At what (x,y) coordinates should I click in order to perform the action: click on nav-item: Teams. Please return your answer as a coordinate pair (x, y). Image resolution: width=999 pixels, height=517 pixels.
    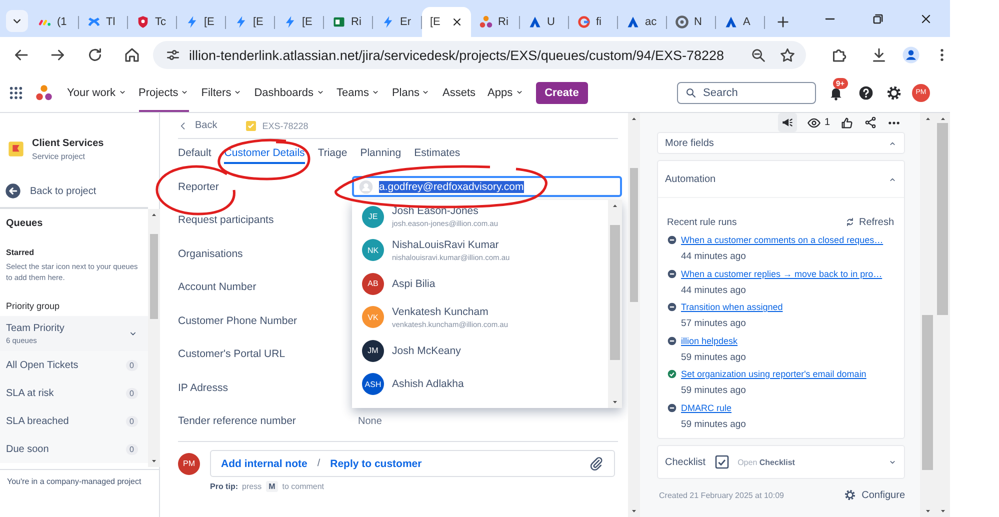
    Looking at the image, I should click on (358, 93).